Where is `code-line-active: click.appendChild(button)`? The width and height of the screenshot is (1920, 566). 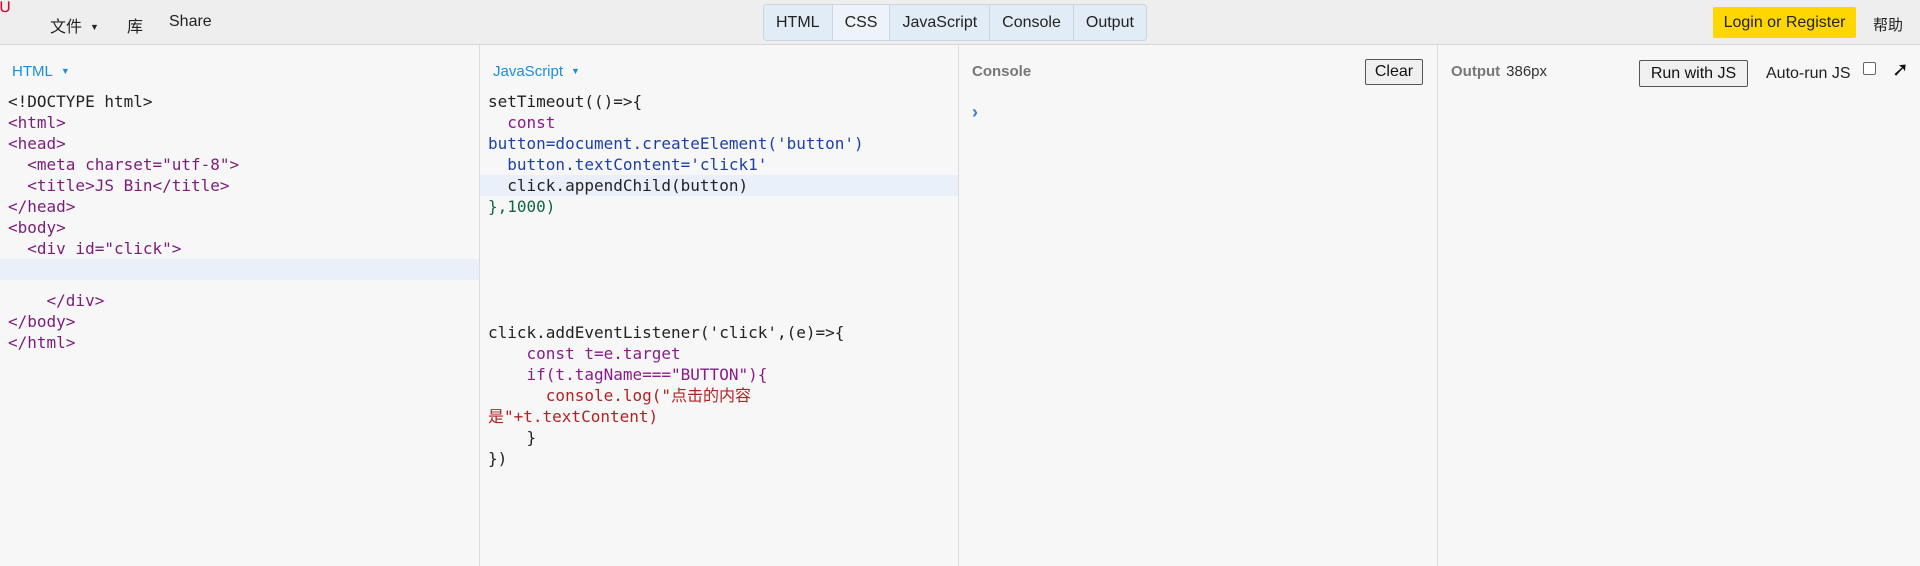
code-line-active: click.appendChild(button) is located at coordinates (719, 185).